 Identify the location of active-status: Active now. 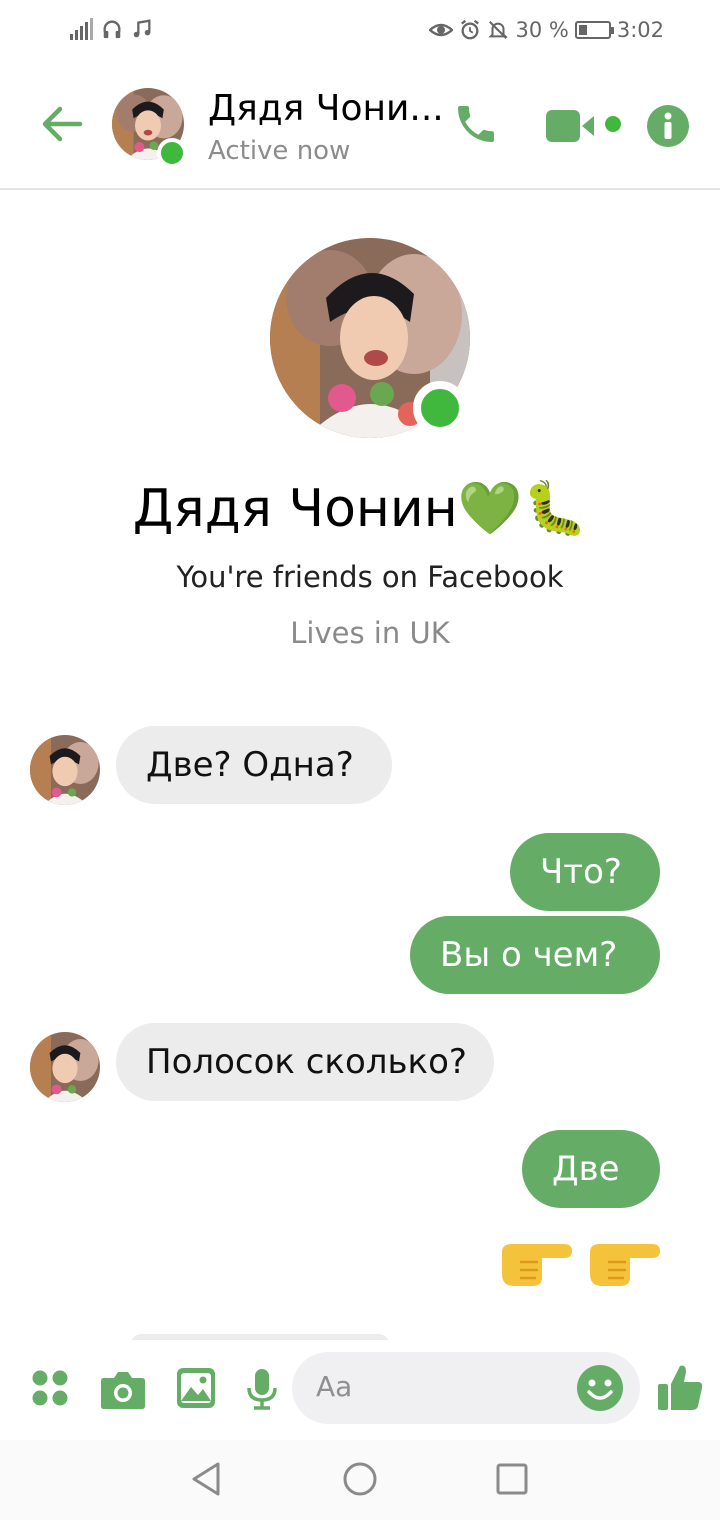
(279, 151).